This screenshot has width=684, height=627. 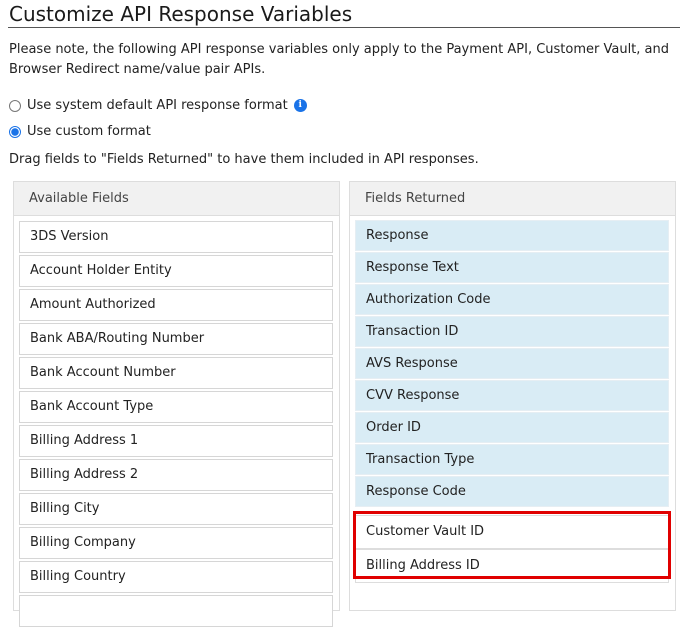 I want to click on radio-system-default: Use system default API response format i, so click(x=158, y=105).